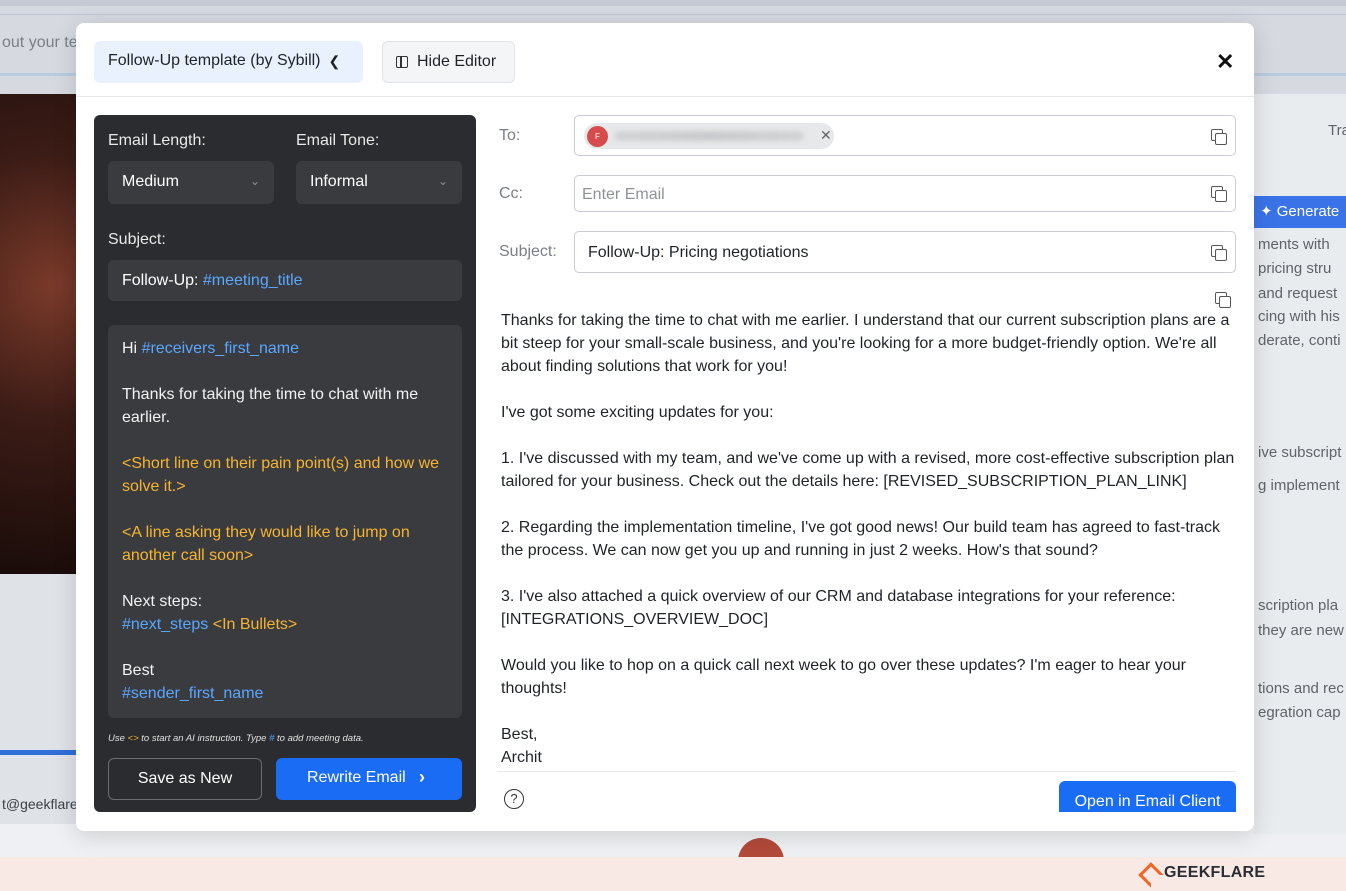 This screenshot has width=1346, height=891. What do you see at coordinates (457, 61) in the screenshot?
I see `hide-editor-label: Hide Editor` at bounding box center [457, 61].